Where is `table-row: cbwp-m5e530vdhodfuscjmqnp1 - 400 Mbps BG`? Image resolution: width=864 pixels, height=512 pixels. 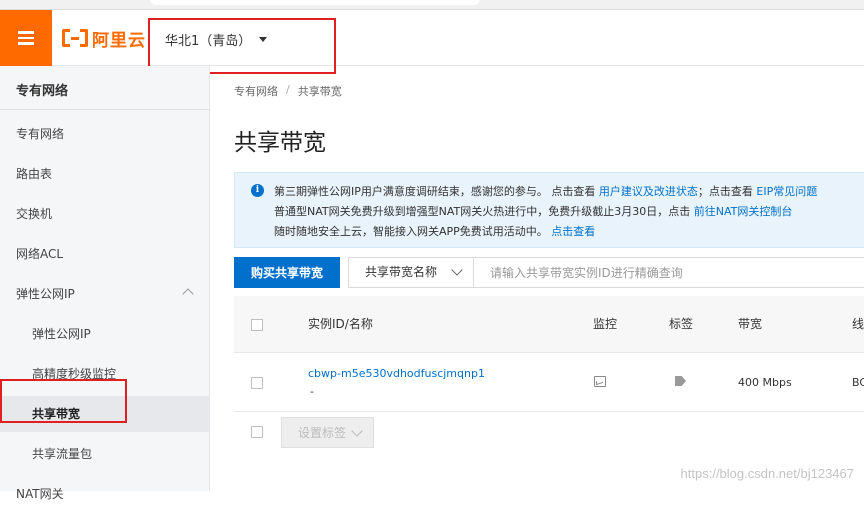
table-row: cbwp-m5e530vdhodfuscjmqnp1 - 400 Mbps BG is located at coordinates (549, 382).